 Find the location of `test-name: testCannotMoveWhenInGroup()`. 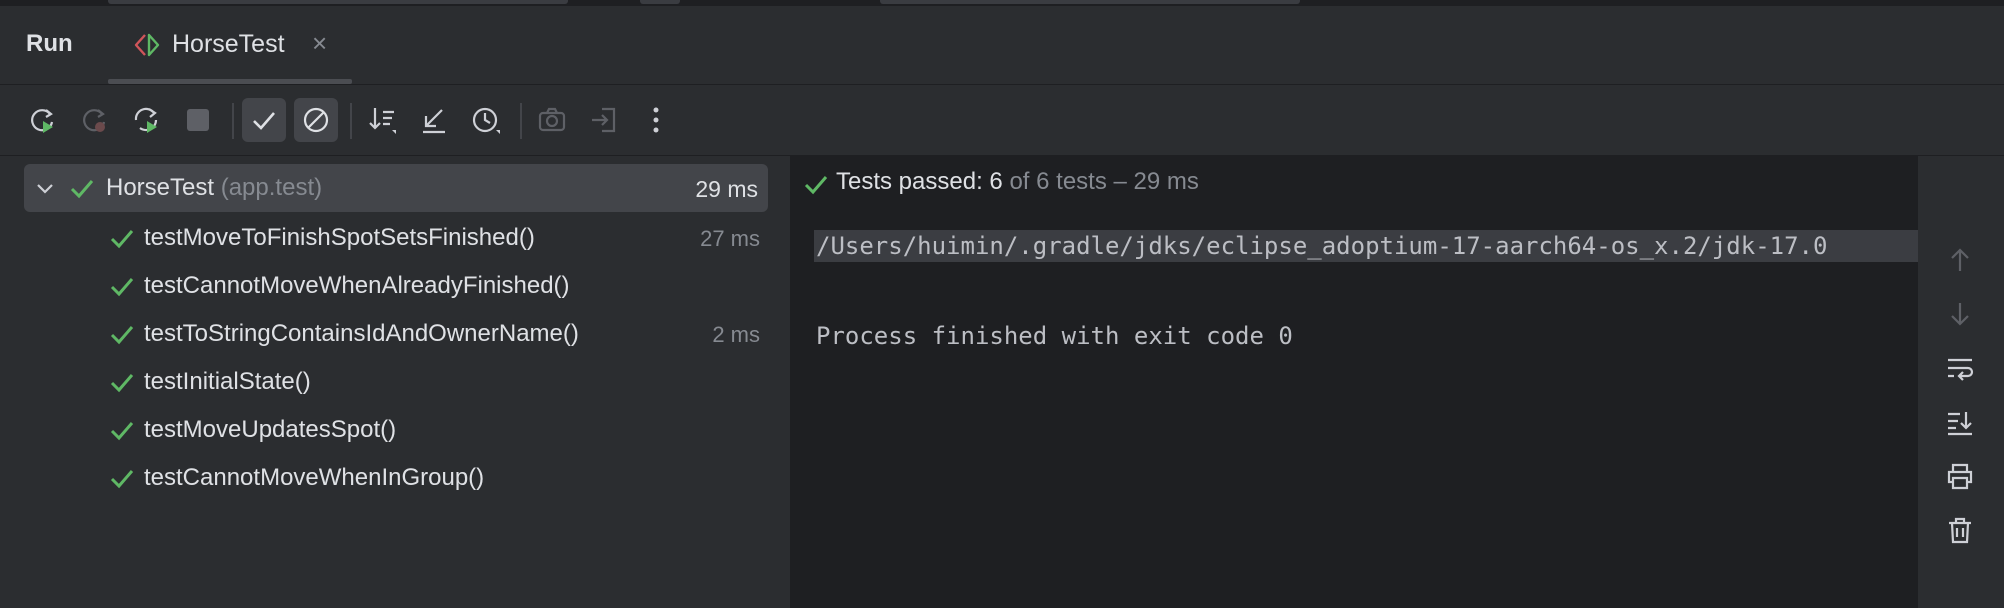

test-name: testCannotMoveWhenInGroup() is located at coordinates (314, 477).